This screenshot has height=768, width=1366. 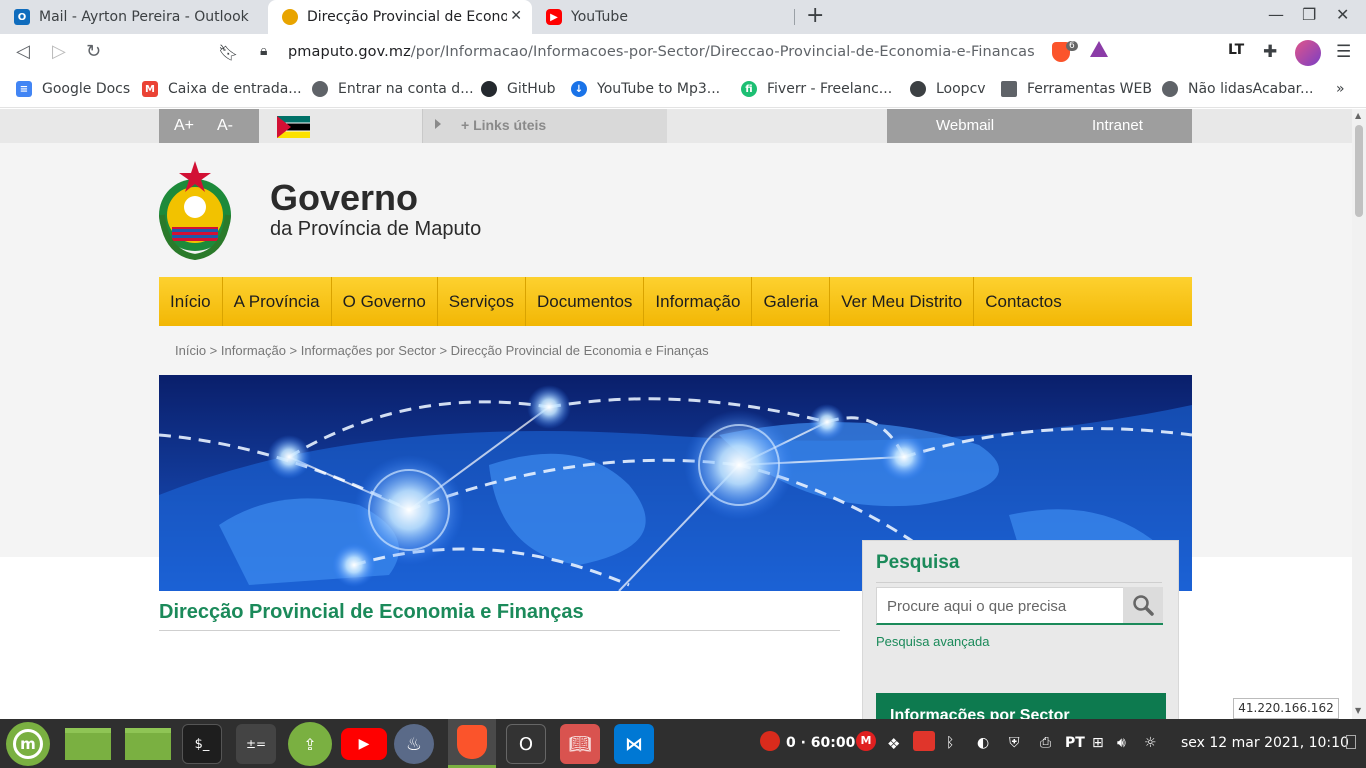 What do you see at coordinates (950, 743) in the screenshot?
I see `bluetooth-icon: ᛒ` at bounding box center [950, 743].